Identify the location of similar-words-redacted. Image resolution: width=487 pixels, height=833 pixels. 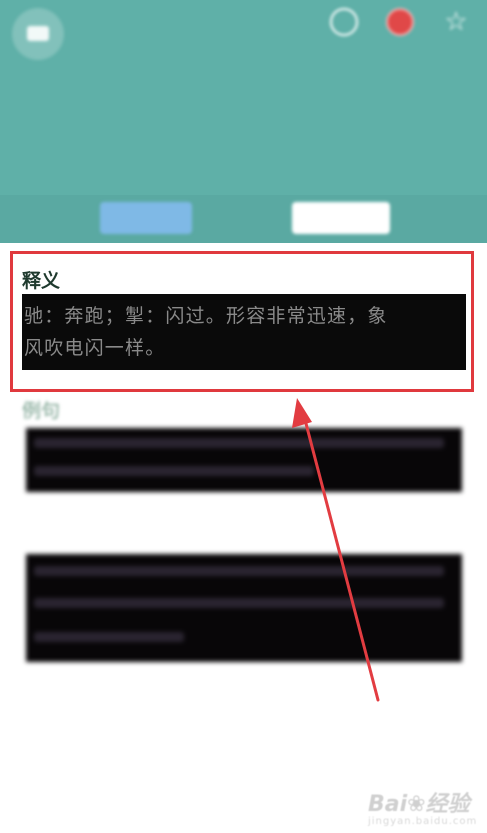
(244, 608).